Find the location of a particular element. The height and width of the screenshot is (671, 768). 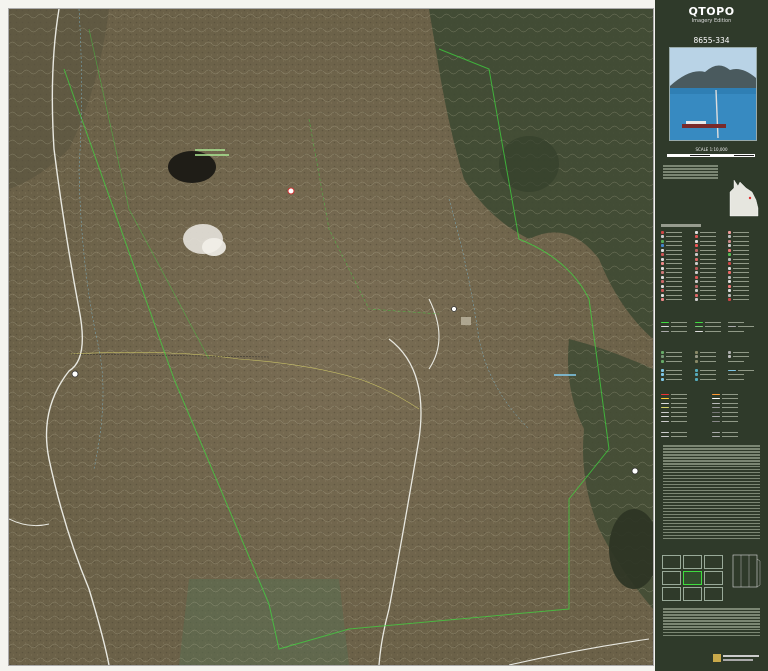

sheet-number: 8655-334 is located at coordinates (711, 40).